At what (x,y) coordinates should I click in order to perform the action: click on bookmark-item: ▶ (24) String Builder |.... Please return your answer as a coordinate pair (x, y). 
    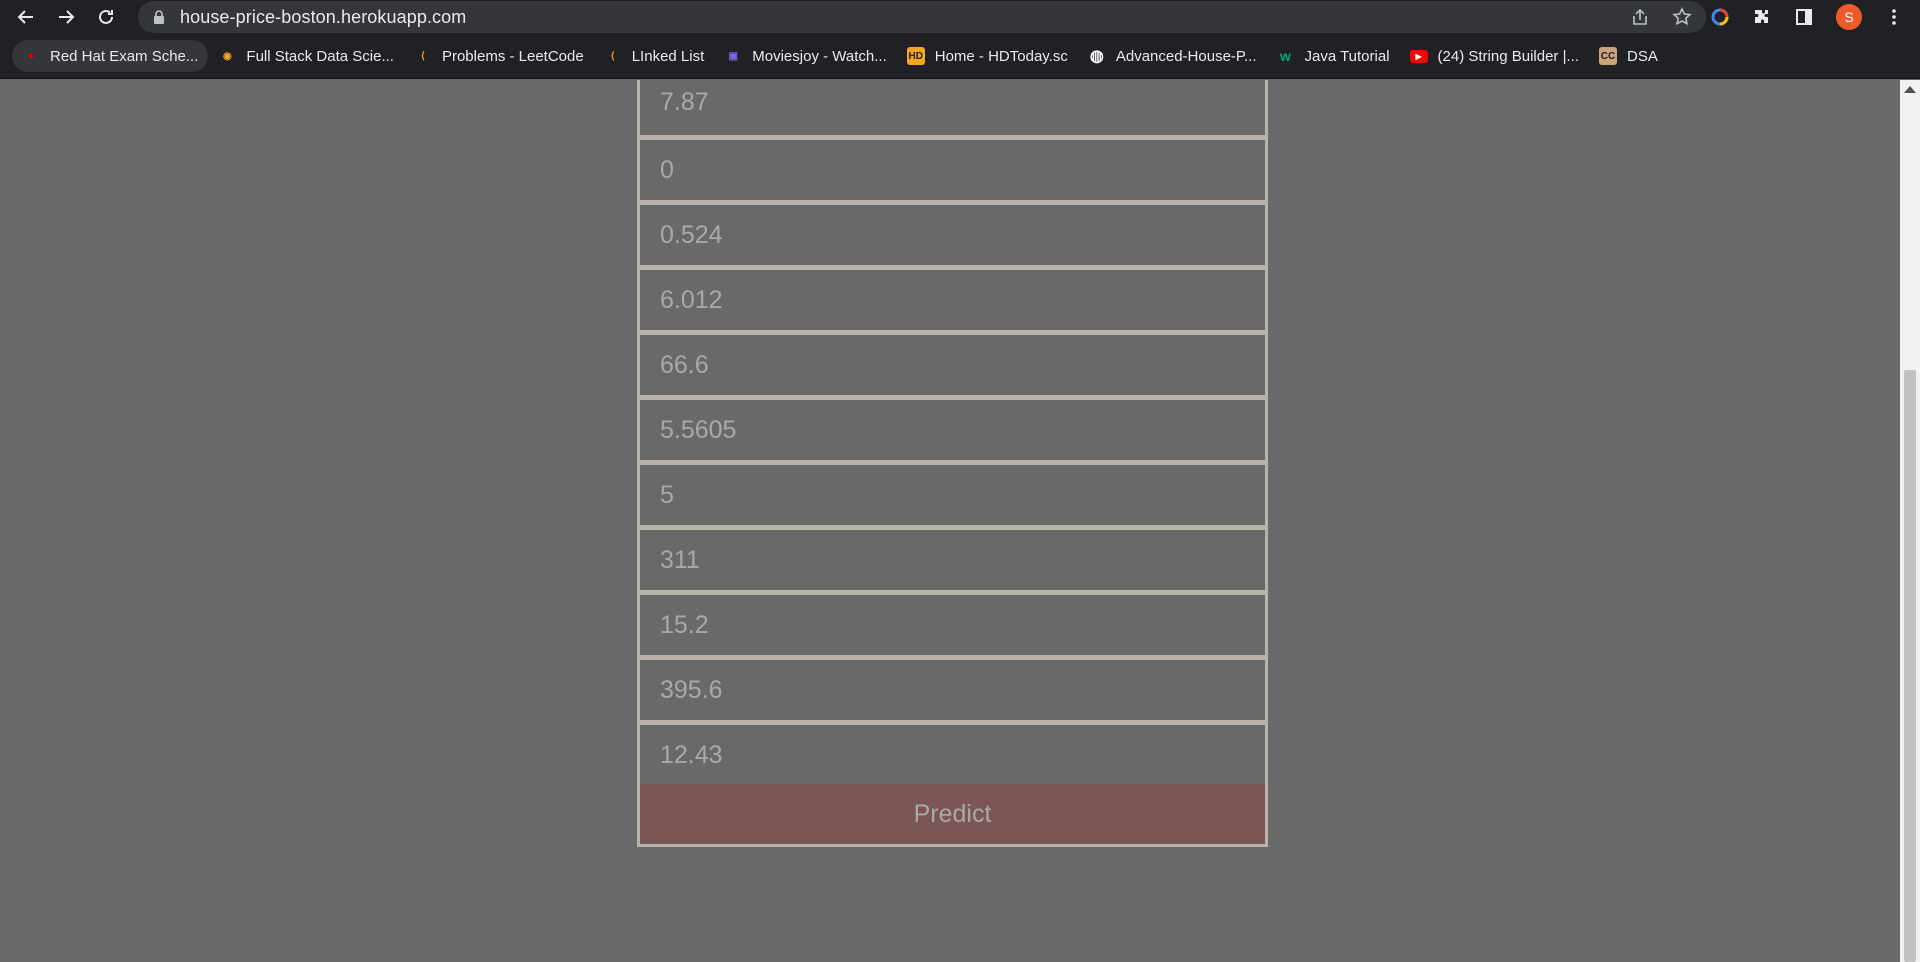
    Looking at the image, I should click on (1494, 56).